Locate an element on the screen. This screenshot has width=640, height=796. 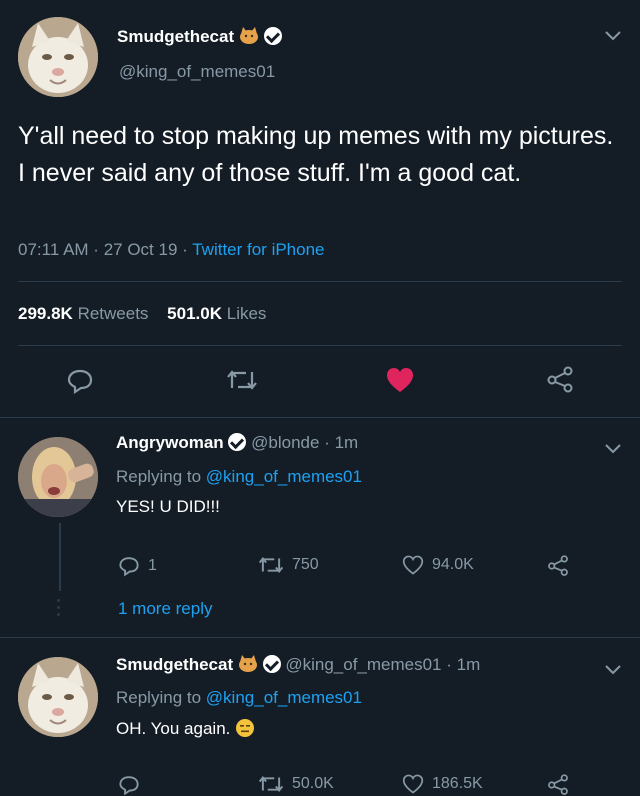
like-count: 186.5K is located at coordinates (457, 783).